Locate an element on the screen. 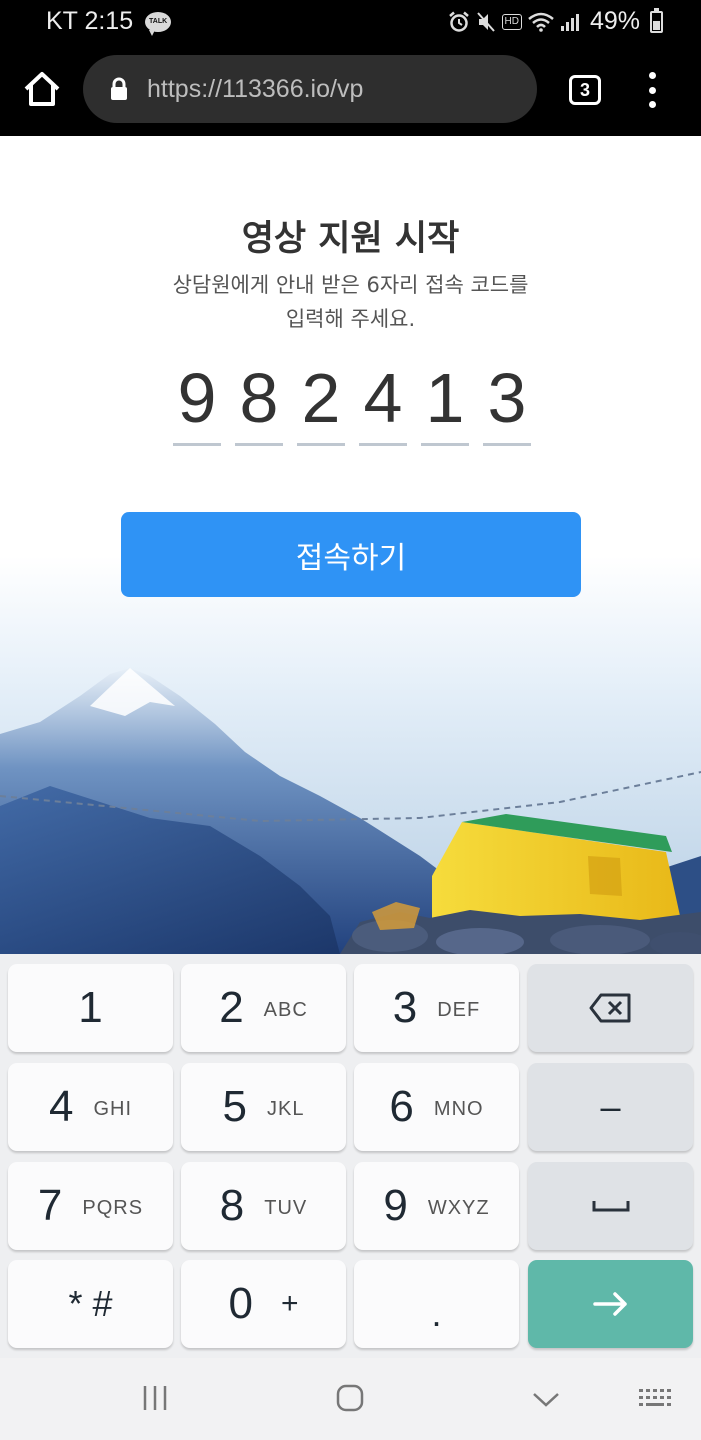  system-nav-bar is located at coordinates (350, 1399).